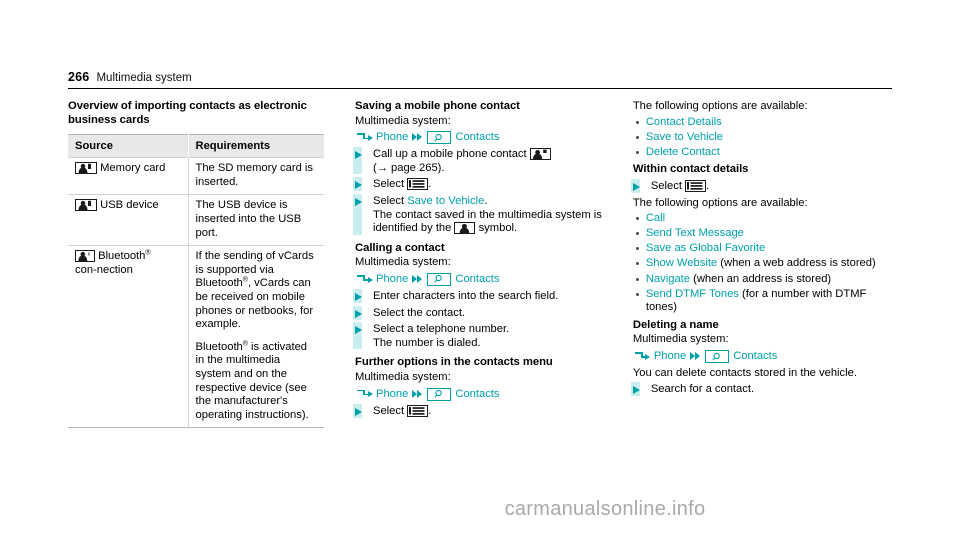  What do you see at coordinates (765, 280) in the screenshot?
I see `list-item: Navigate (when an address is stored)` at bounding box center [765, 280].